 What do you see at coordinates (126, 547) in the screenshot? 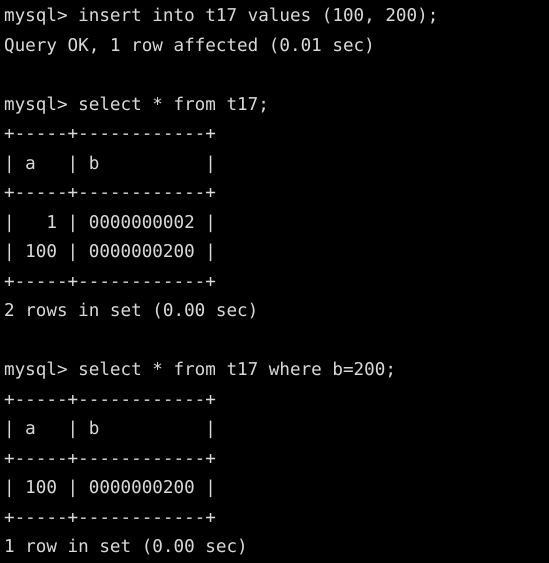
I see `terminal-result-status: 1 row in set (0.00 sec)` at bounding box center [126, 547].